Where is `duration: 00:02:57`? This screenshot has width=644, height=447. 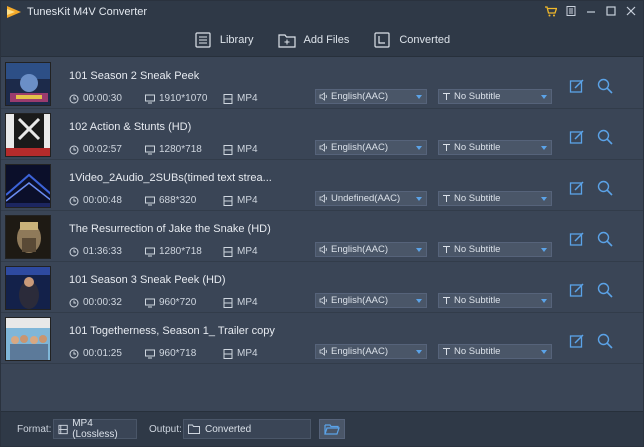
duration: 00:02:57 is located at coordinates (95, 149).